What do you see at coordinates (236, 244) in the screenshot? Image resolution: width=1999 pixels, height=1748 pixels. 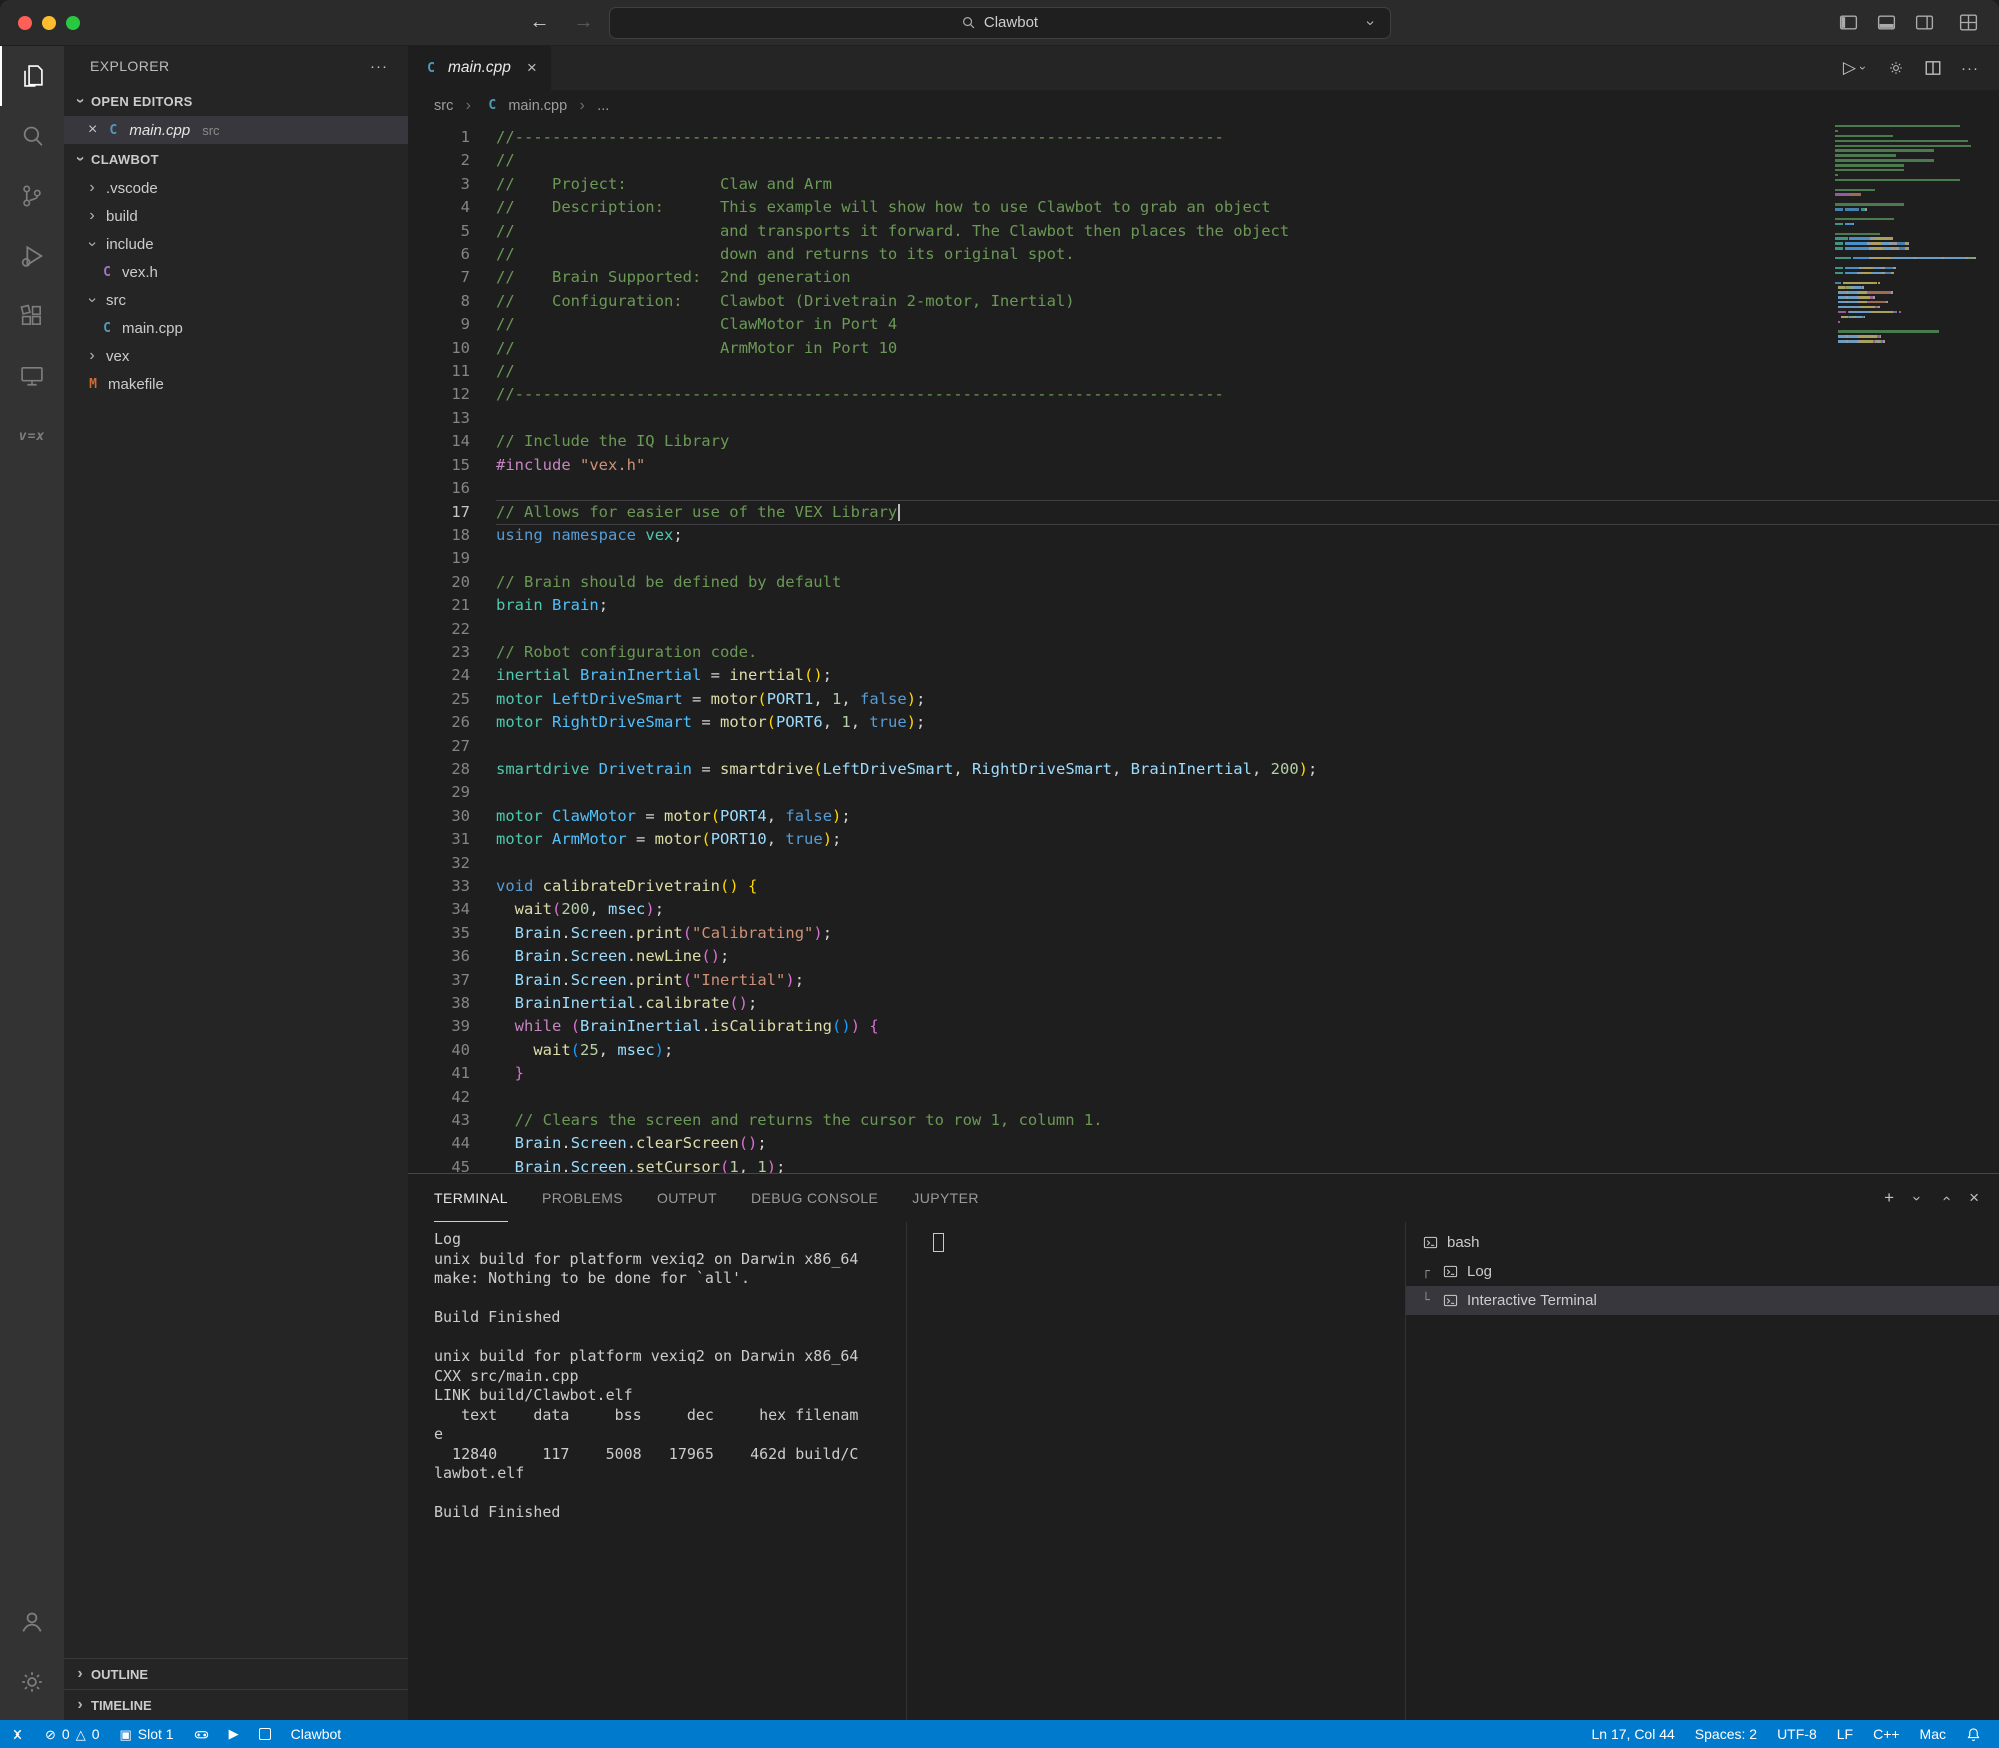 I see `tree-folder-include: › include` at bounding box center [236, 244].